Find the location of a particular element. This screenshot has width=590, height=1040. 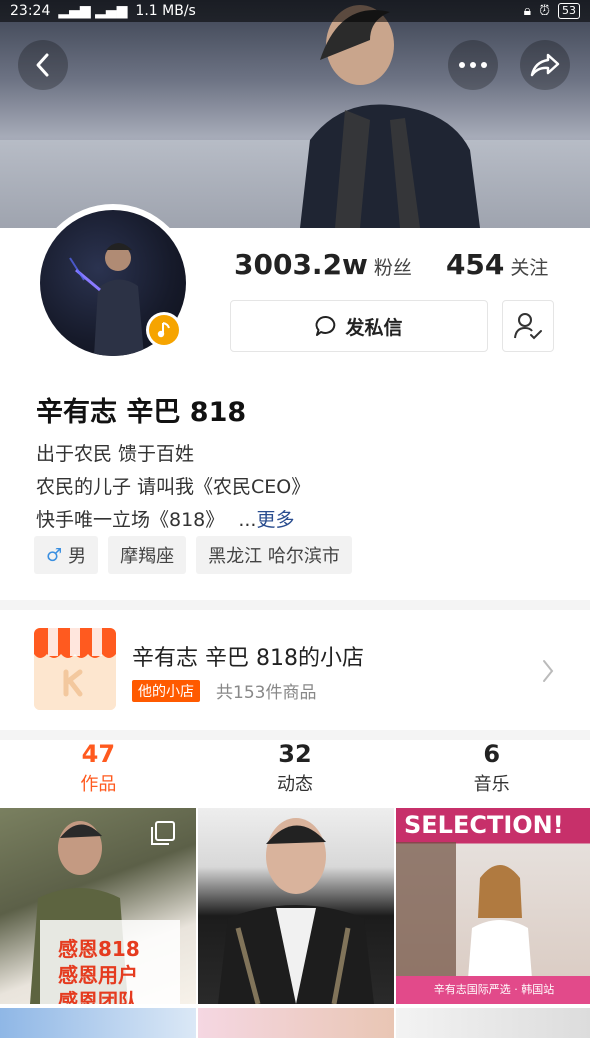

store-badge: 他的小店 is located at coordinates (166, 691).